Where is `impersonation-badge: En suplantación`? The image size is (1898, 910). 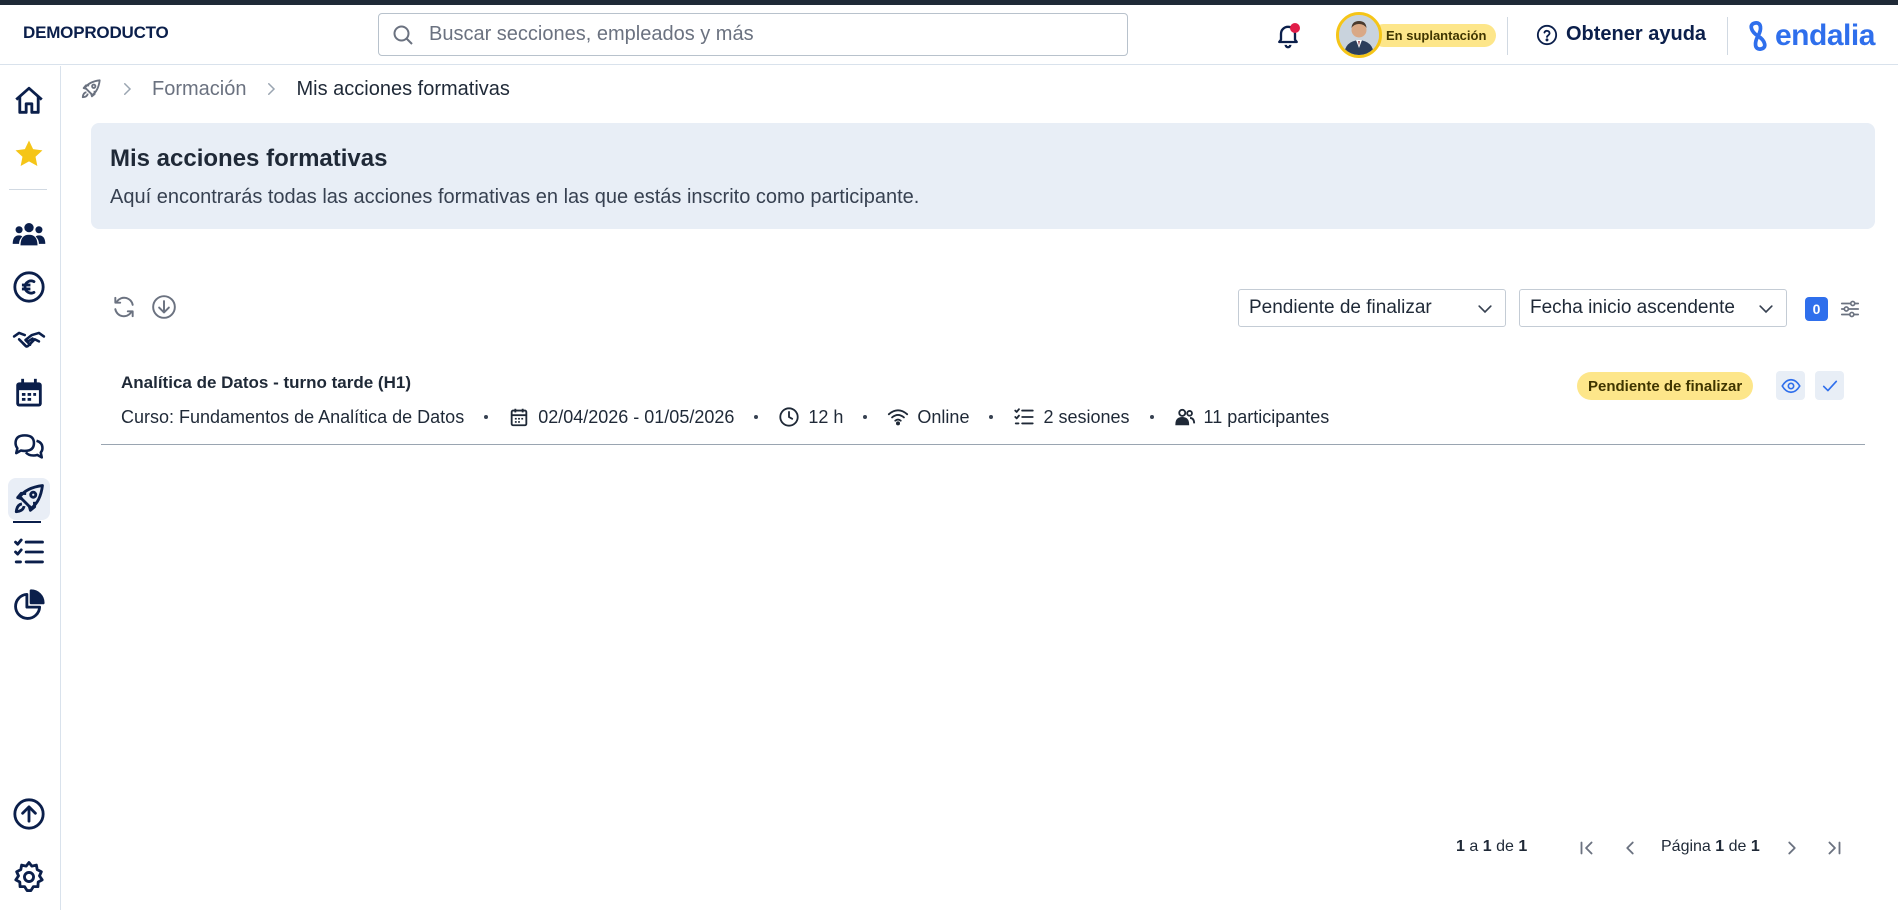 impersonation-badge: En suplantación is located at coordinates (1434, 35).